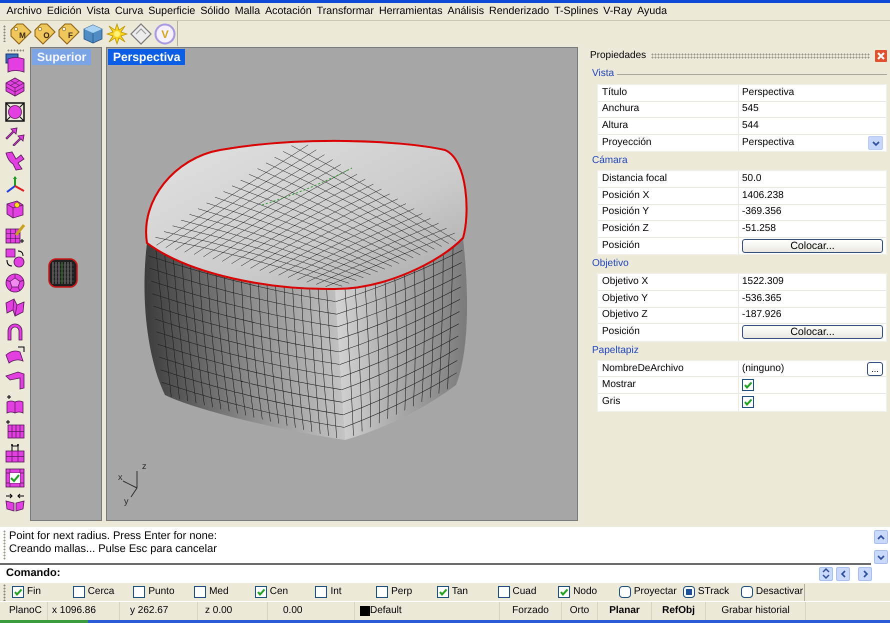 This screenshot has height=623, width=890. What do you see at coordinates (15, 136) in the screenshot?
I see `double-arrow-icon` at bounding box center [15, 136].